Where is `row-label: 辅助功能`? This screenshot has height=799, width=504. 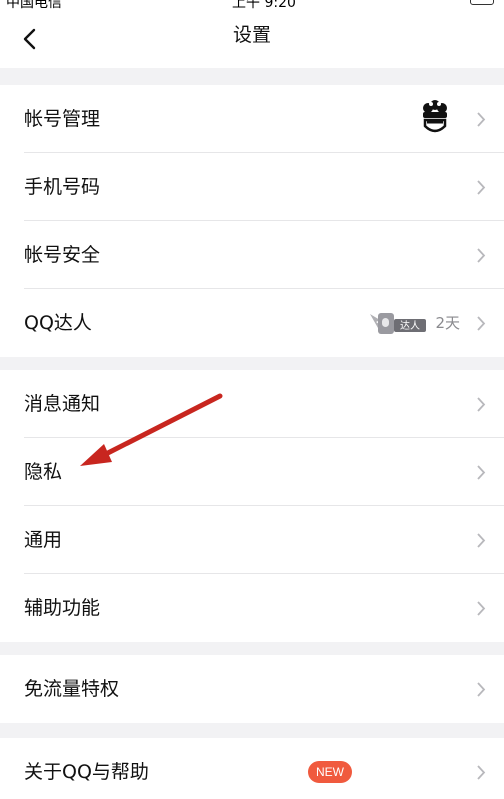
row-label: 辅助功能 is located at coordinates (62, 608).